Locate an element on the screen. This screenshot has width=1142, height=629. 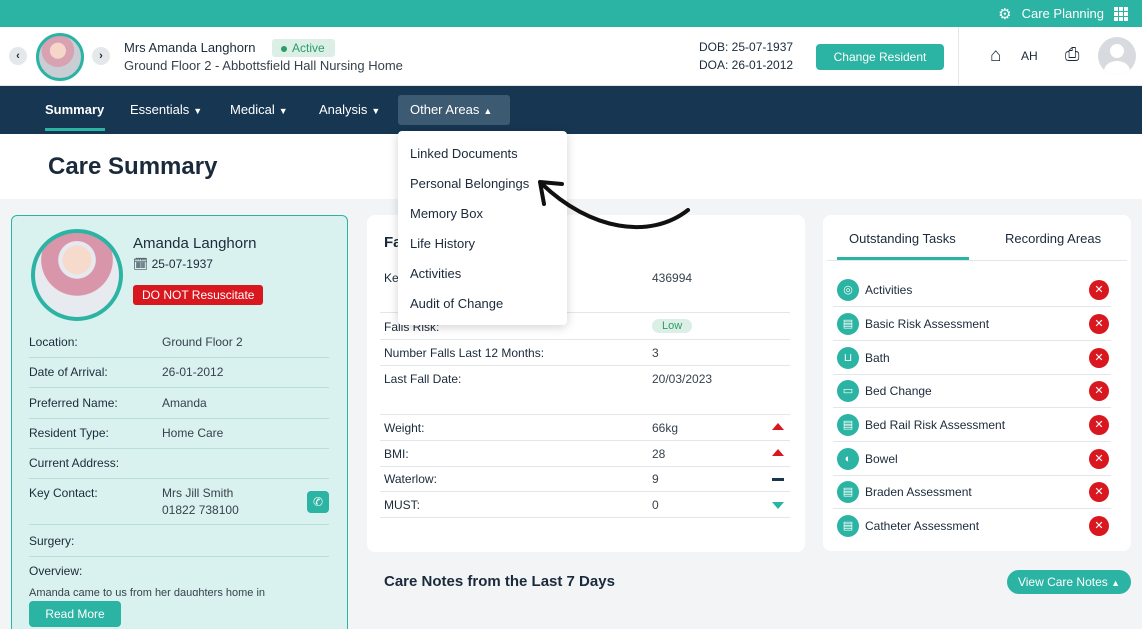
top-strip: ⚙ Care Planning is located at coordinates (571, 13).